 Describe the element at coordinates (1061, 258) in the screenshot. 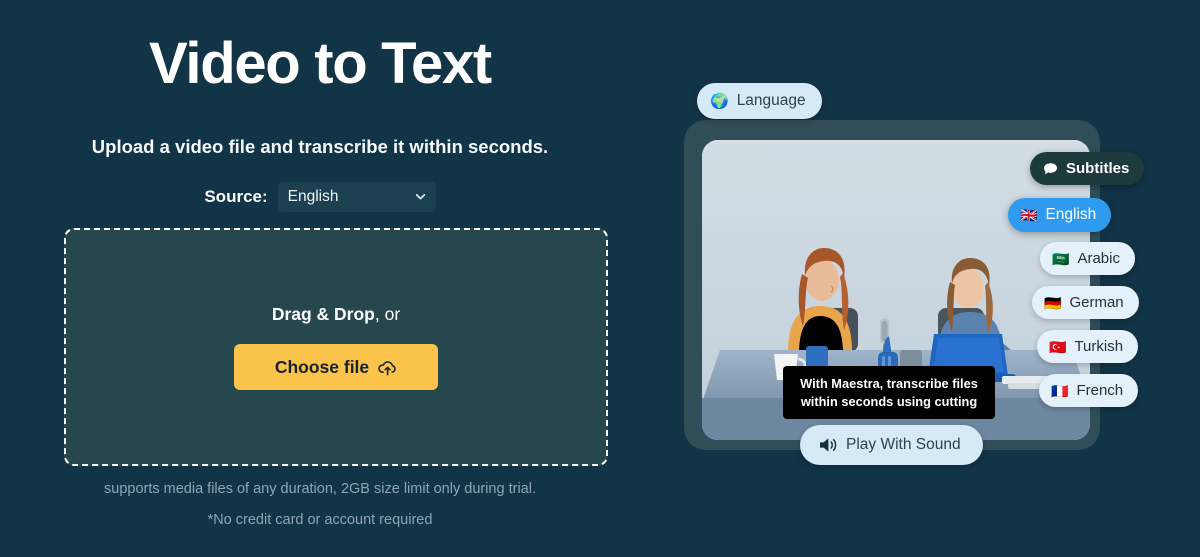

I see `flag-icon-sa: 🇸🇦` at that location.